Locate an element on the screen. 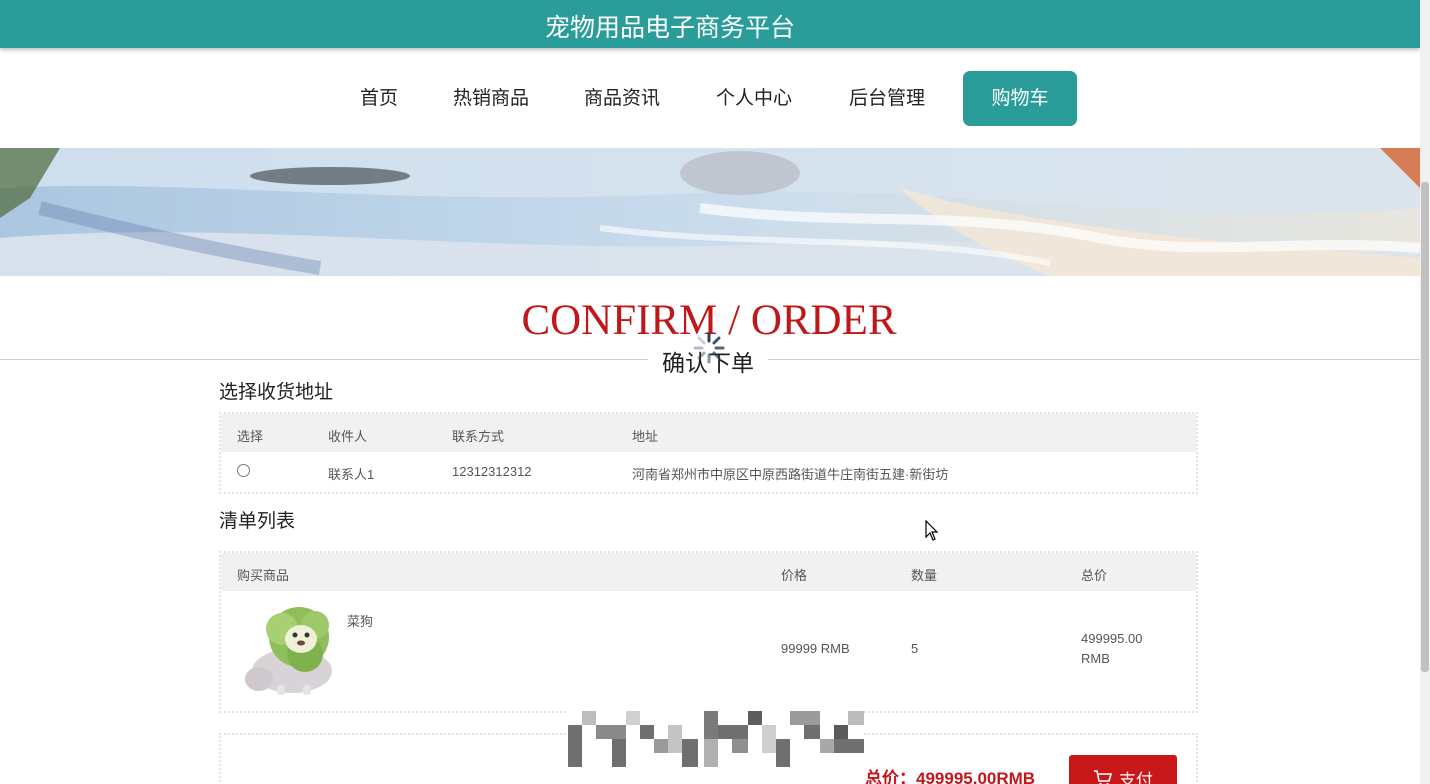  order-section-title: 清单列表 is located at coordinates (257, 521).